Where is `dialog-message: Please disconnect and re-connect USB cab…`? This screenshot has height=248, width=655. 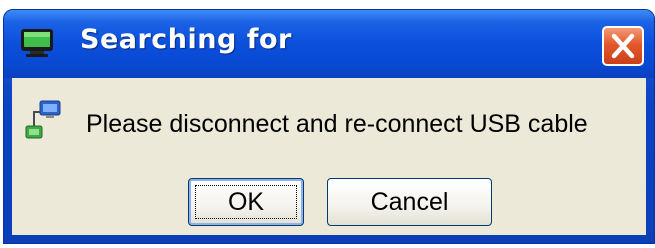
dialog-message: Please disconnect and re-connect USB cab… is located at coordinates (337, 124).